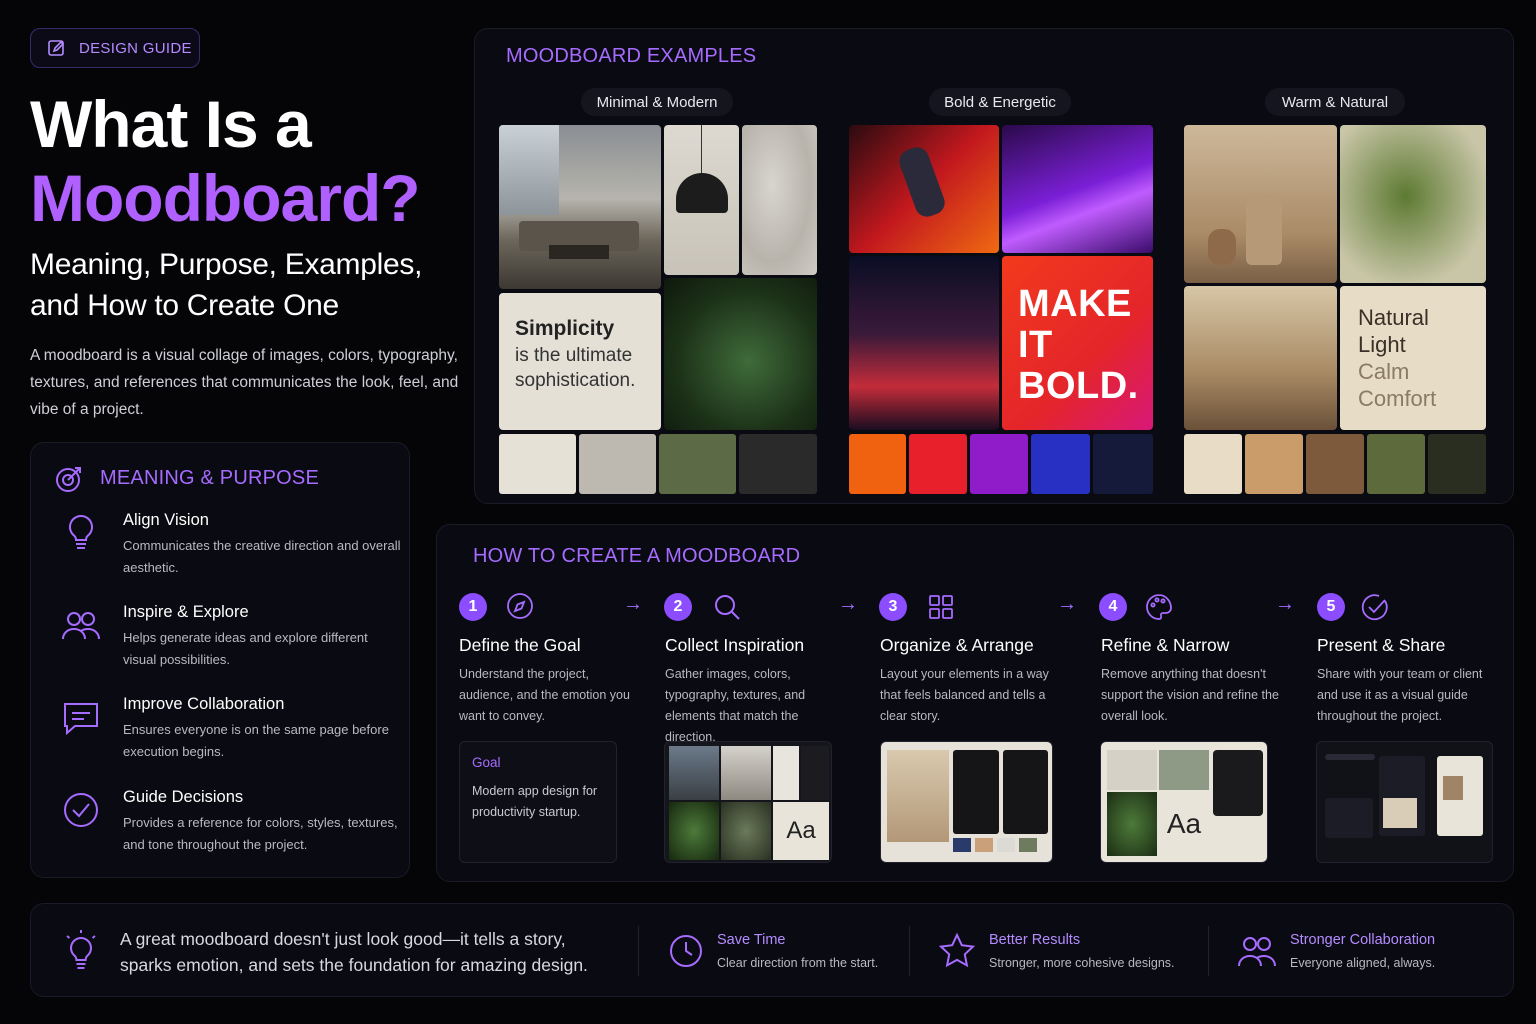  What do you see at coordinates (957, 645) in the screenshot?
I see `step-title: Organize & Arrange` at bounding box center [957, 645].